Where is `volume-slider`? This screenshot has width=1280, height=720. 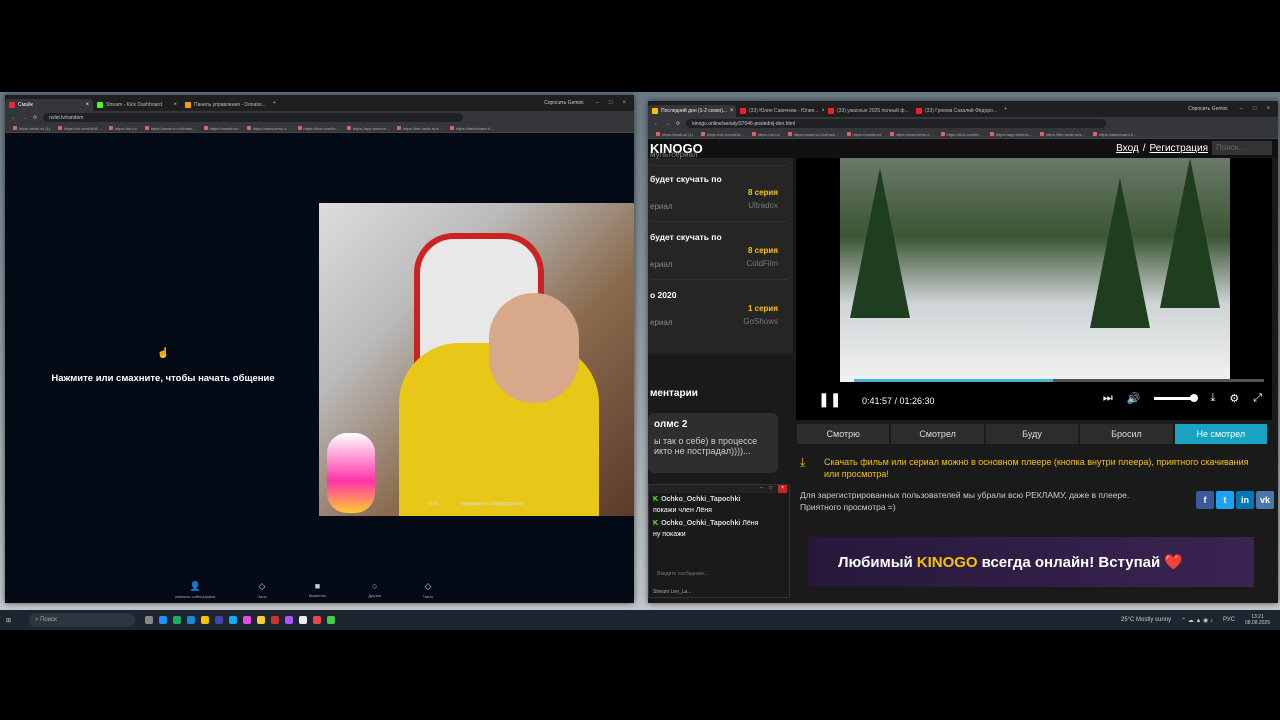 volume-slider is located at coordinates (1176, 398).